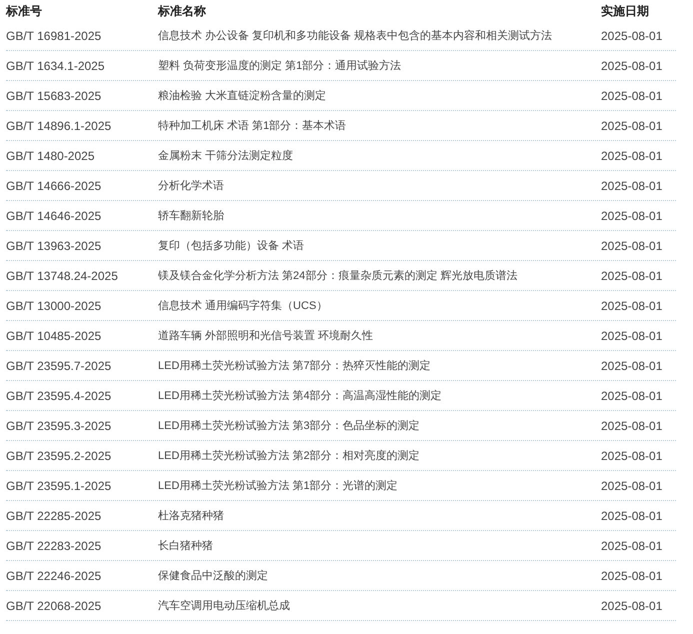  Describe the element at coordinates (56, 65) in the screenshot. I see `table-cell-text: GB/T 1634.1-2025` at that location.